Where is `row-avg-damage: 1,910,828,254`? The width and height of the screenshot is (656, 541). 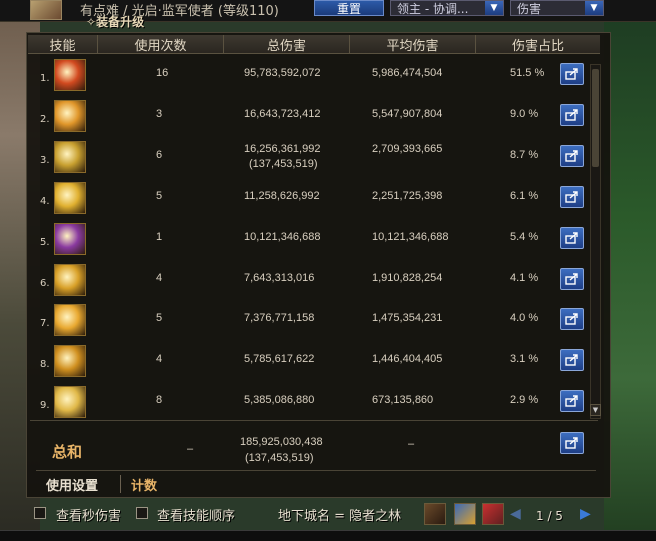 row-avg-damage: 1,910,828,254 is located at coordinates (407, 278).